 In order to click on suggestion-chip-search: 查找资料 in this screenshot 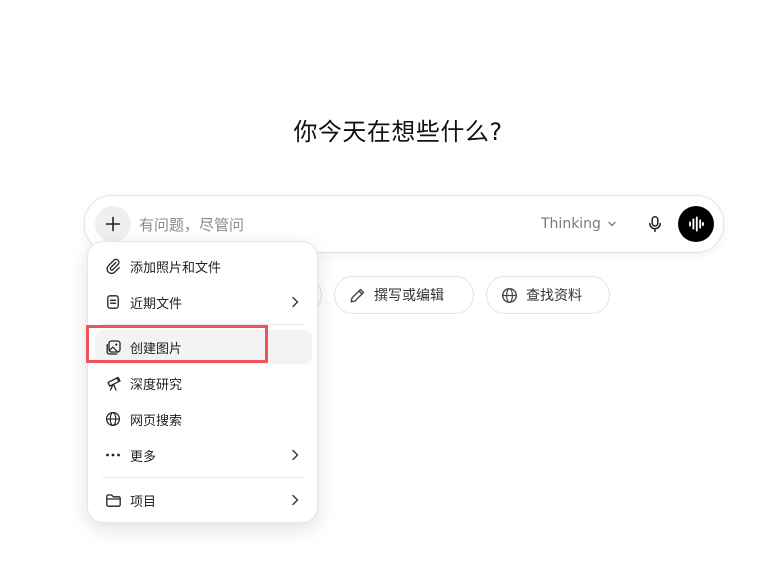, I will do `click(548, 295)`.